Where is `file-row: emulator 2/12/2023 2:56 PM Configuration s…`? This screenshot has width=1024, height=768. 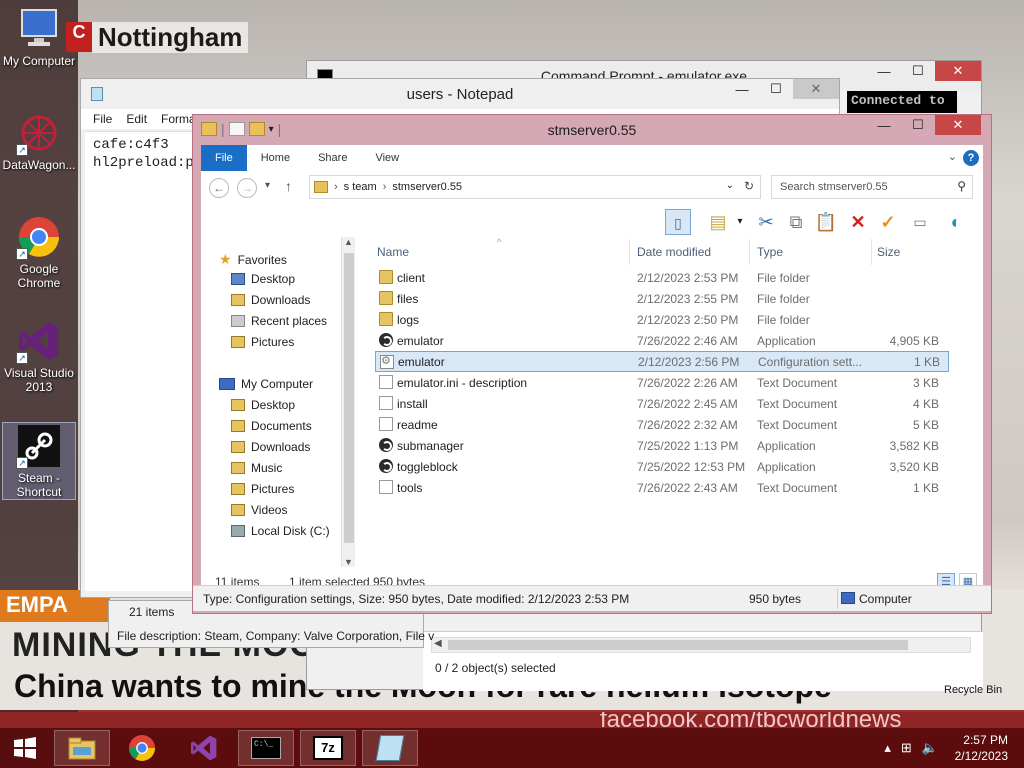
file-row: emulator 2/12/2023 2:56 PM Configuration s… is located at coordinates (662, 361).